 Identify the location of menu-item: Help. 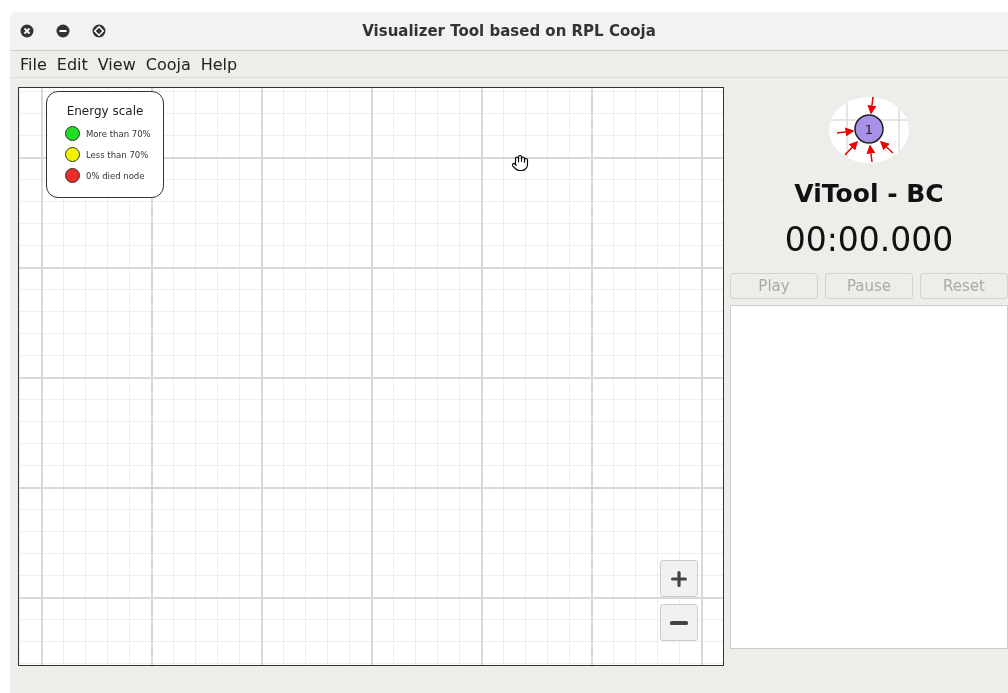
(219, 64).